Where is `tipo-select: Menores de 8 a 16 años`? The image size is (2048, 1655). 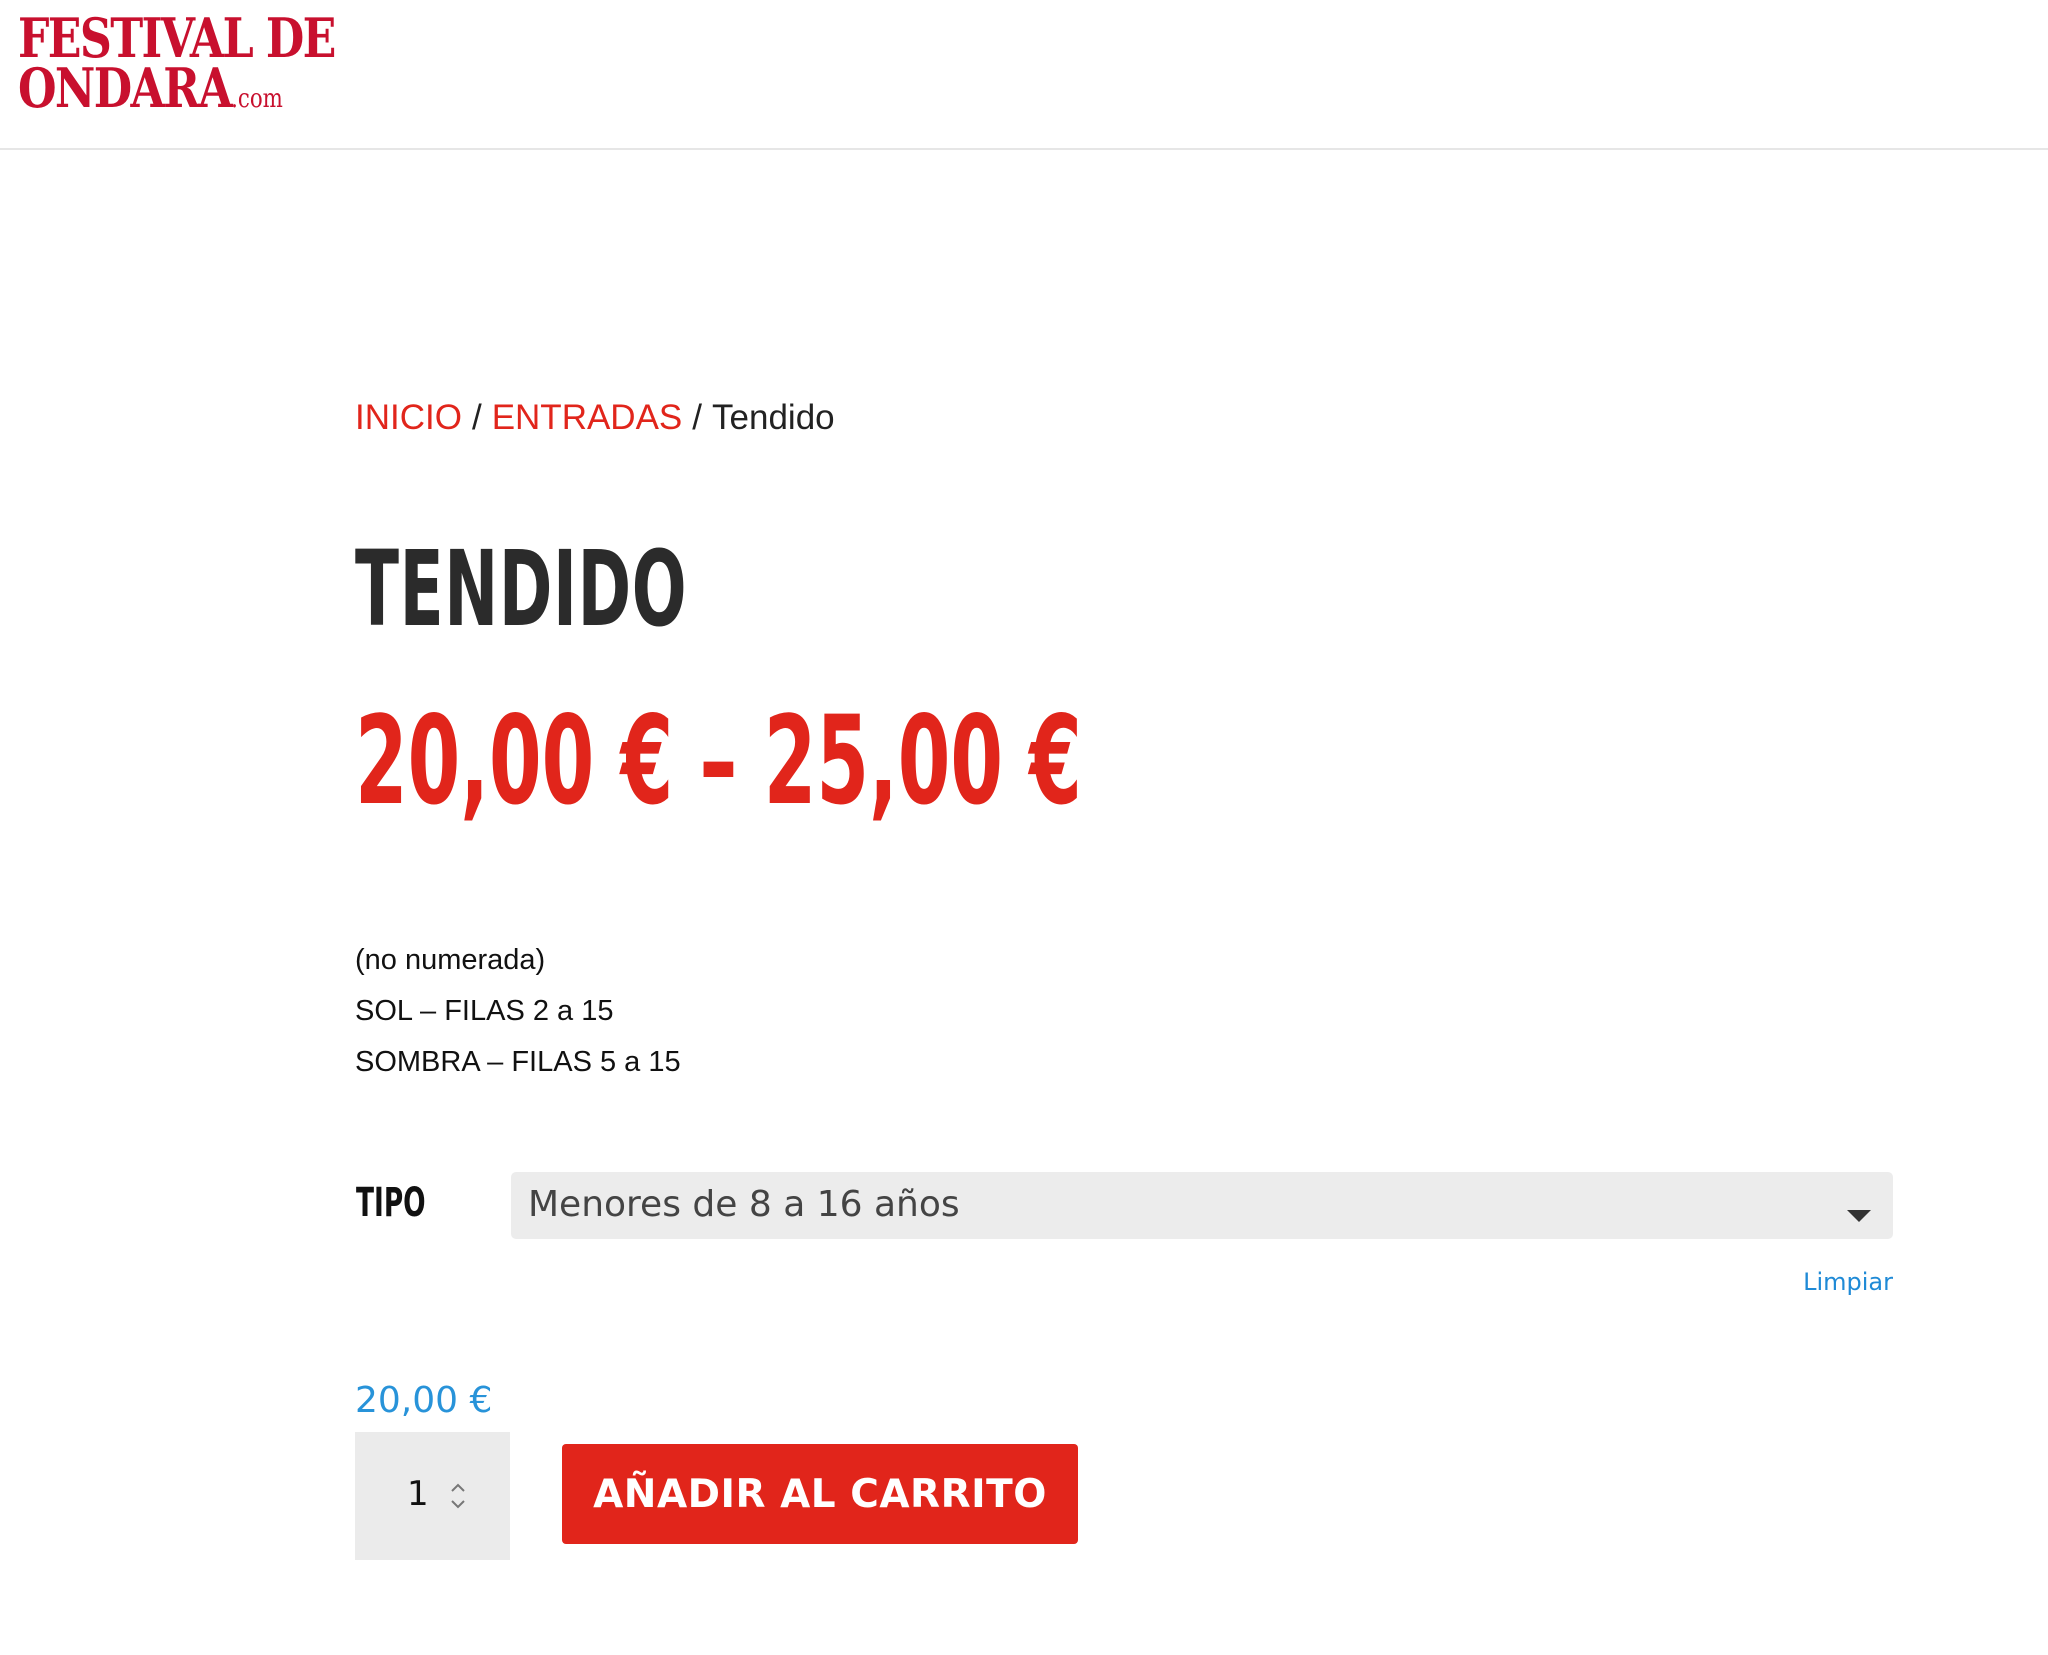 tipo-select: Menores de 8 a 16 años is located at coordinates (1202, 1205).